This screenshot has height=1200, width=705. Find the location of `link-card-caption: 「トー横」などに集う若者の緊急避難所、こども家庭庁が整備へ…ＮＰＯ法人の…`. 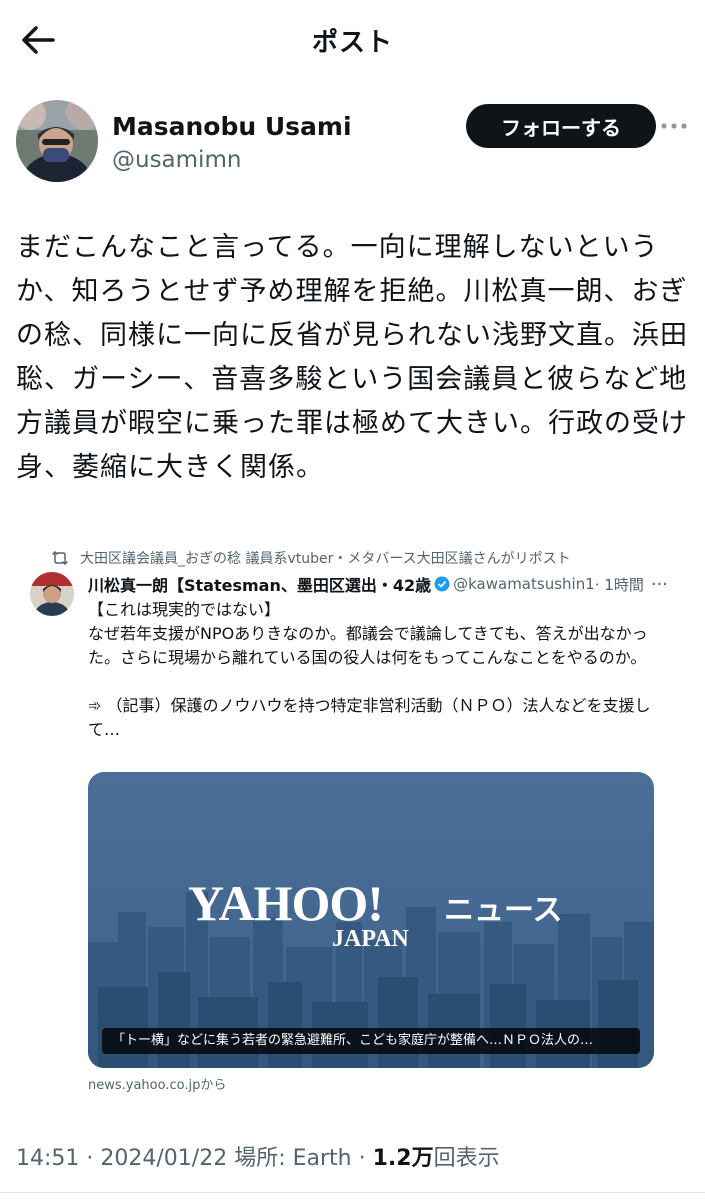

link-card-caption: 「トー横」などに集う若者の緊急避難所、こども家庭庁が整備へ…ＮＰＯ法人の… is located at coordinates (371, 1041).